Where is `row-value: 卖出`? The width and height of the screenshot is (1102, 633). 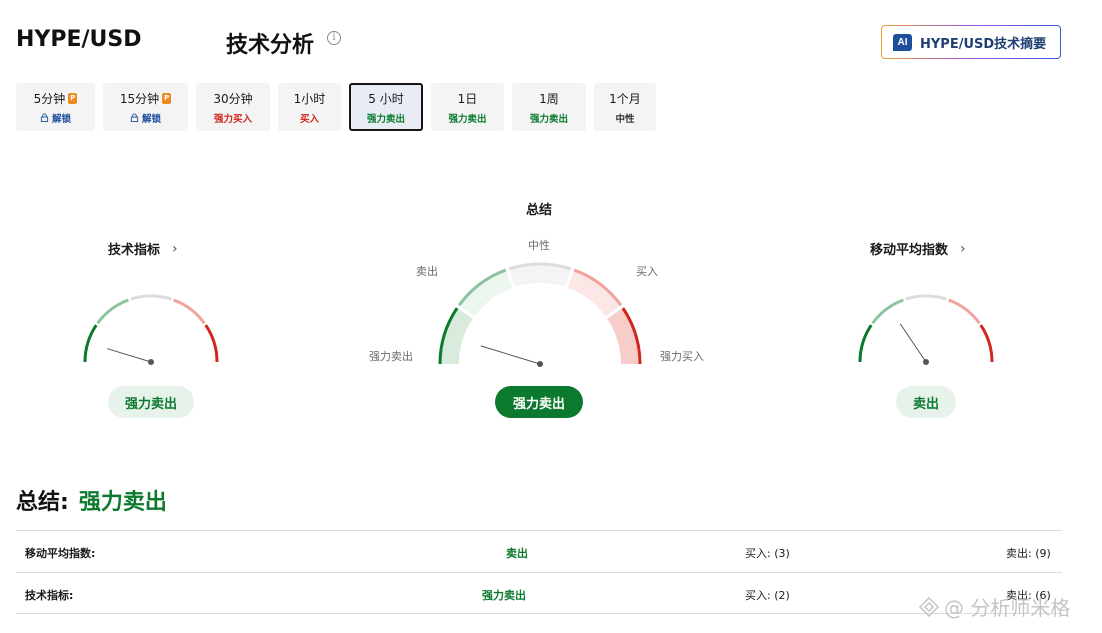 row-value: 卖出 is located at coordinates (517, 553).